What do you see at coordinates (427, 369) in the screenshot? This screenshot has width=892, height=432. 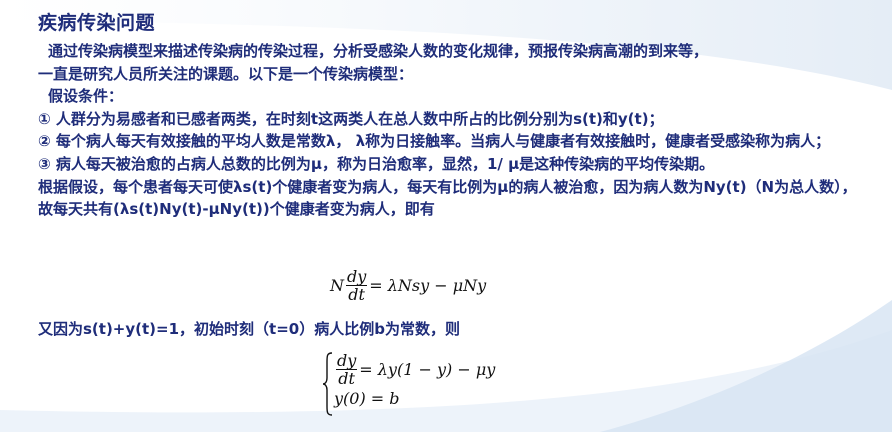 I see `ode-rhs: = λy(1 − y) − μy` at bounding box center [427, 369].